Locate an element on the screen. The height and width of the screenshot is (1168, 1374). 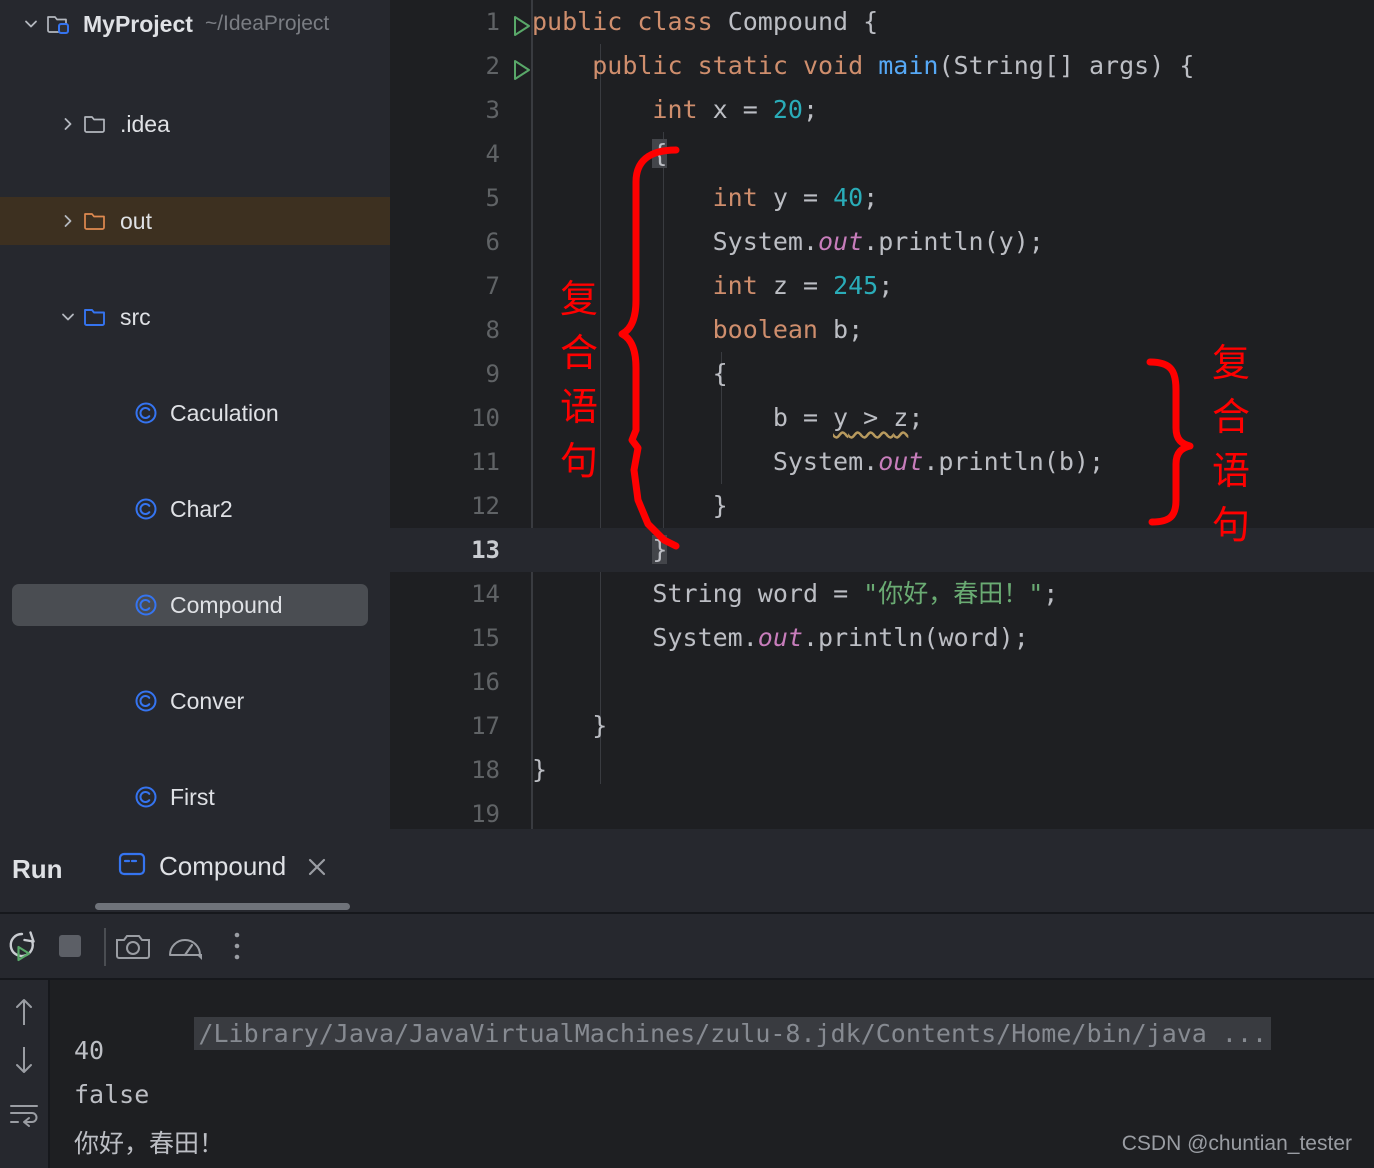
line-number: 6 is located at coordinates (492, 242).